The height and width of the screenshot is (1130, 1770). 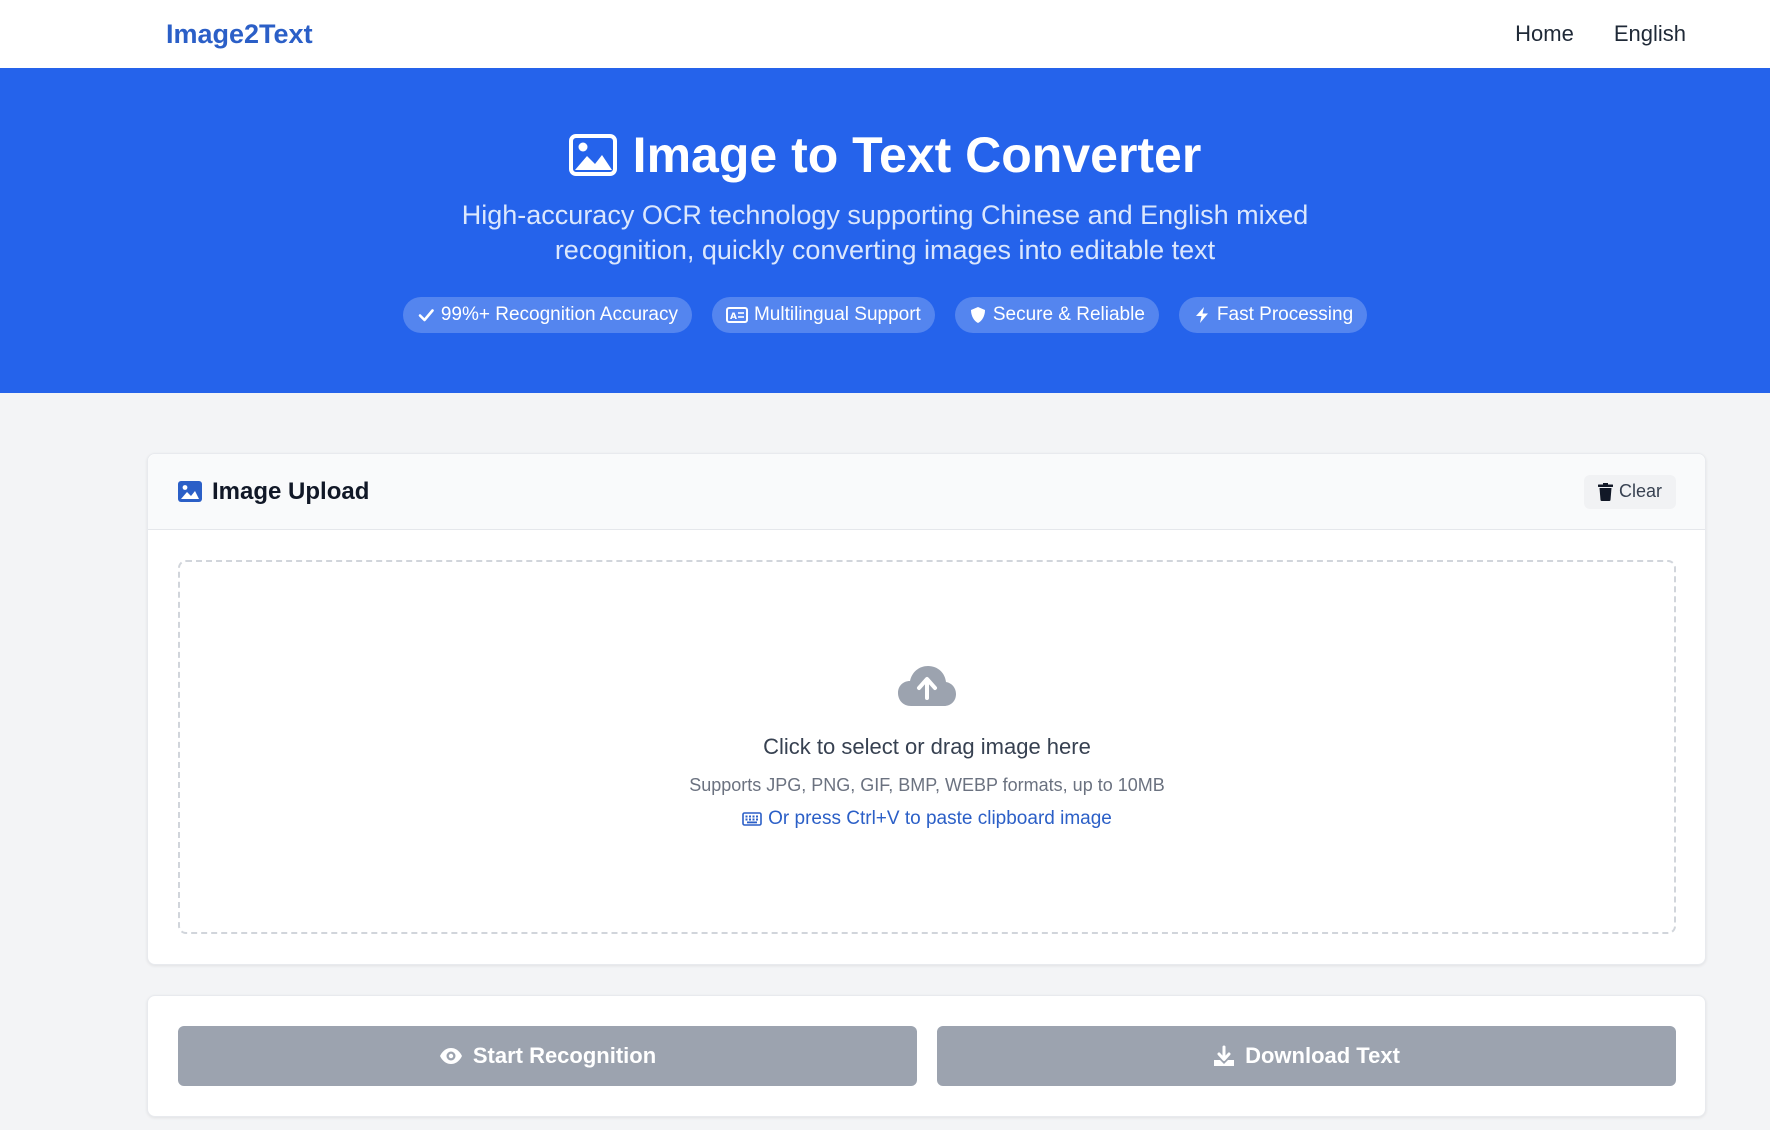 I want to click on bolt-icon, so click(x=1201, y=315).